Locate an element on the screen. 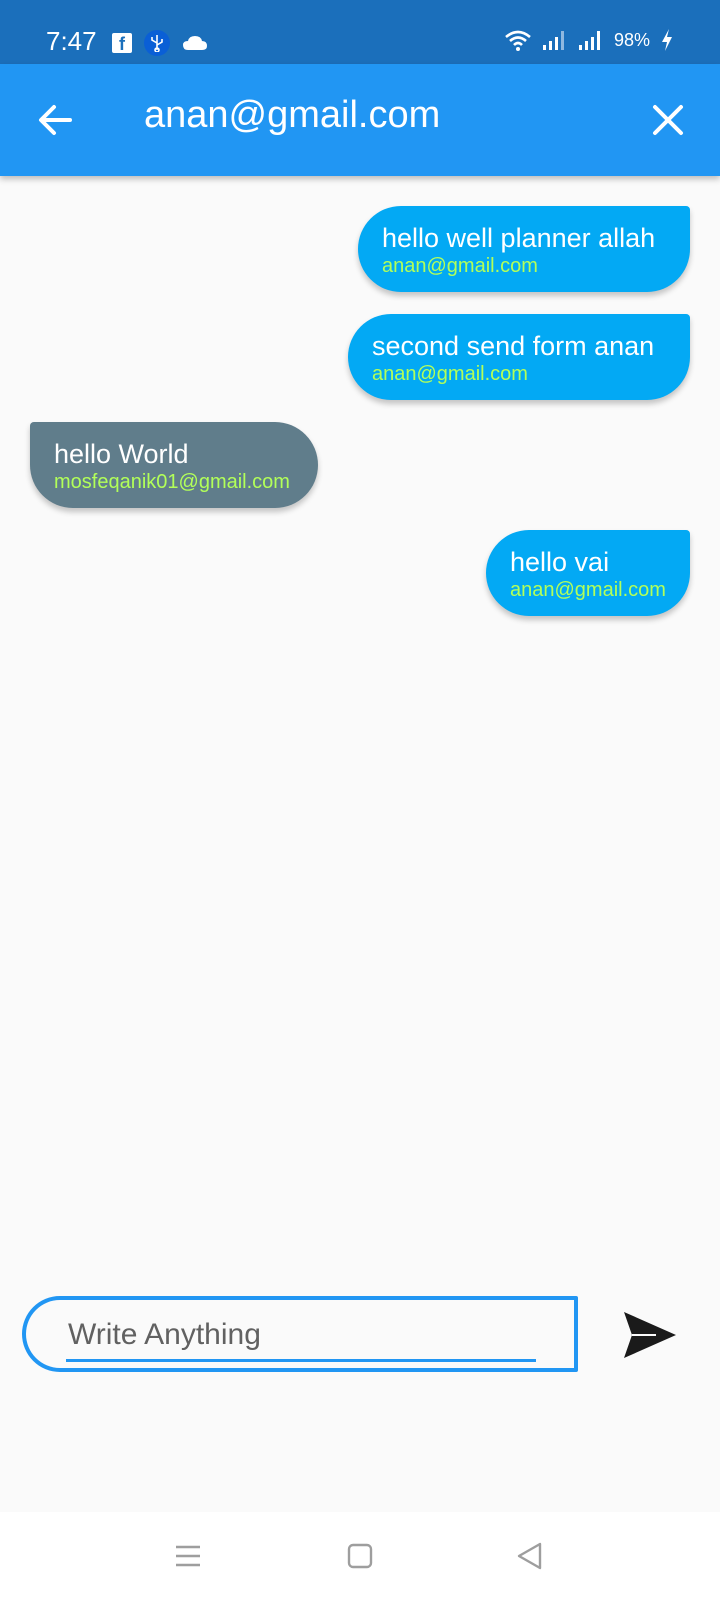 The height and width of the screenshot is (1600, 720). app-bar: anan@gmail.com is located at coordinates (360, 120).